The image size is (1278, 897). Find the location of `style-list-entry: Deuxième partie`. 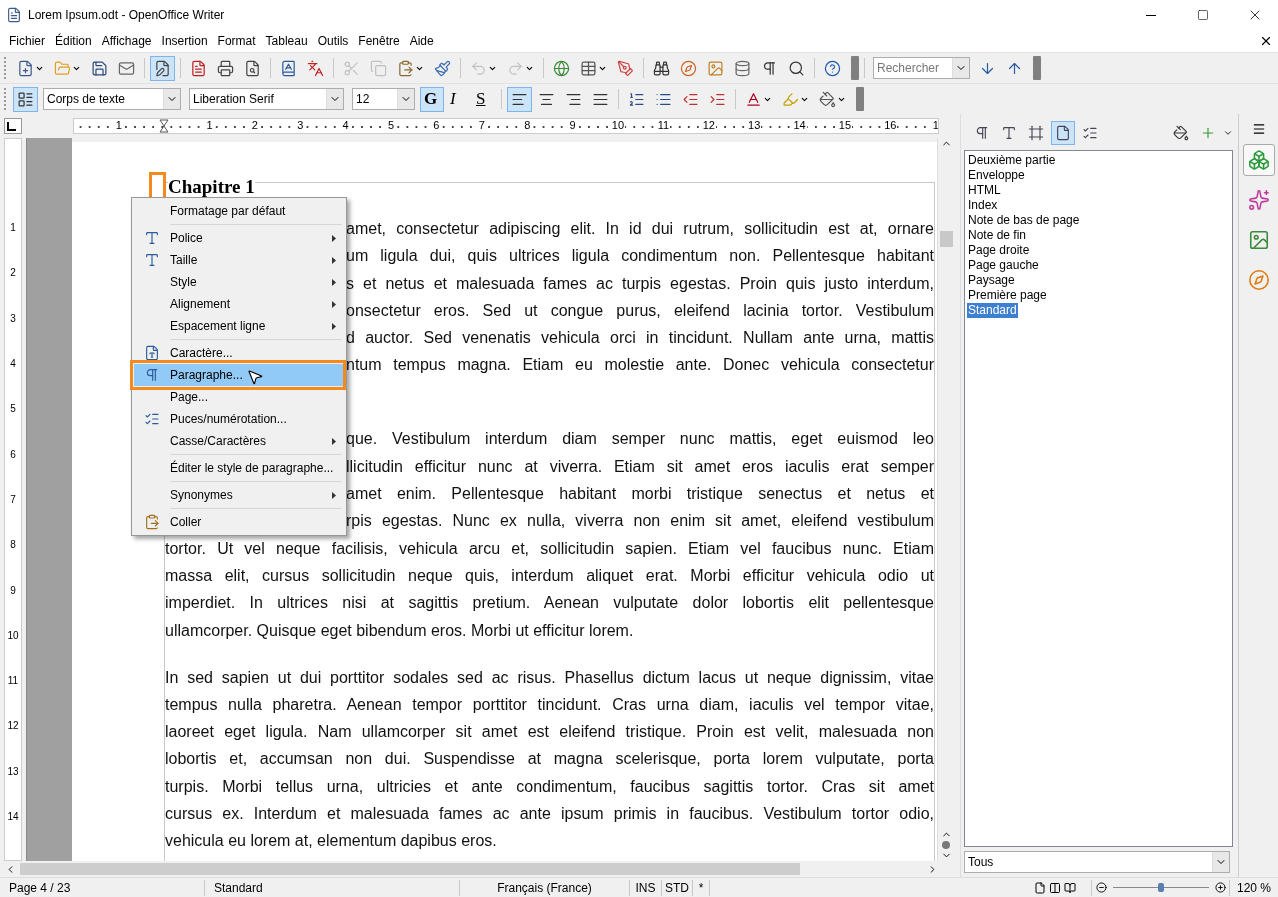

style-list-entry: Deuxième partie is located at coordinates (1012, 160).